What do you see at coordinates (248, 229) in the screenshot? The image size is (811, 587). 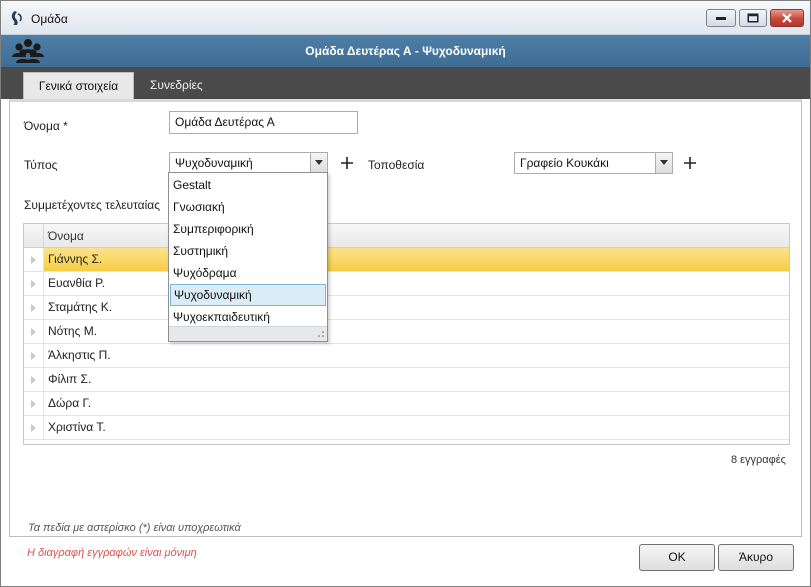 I see `dropdown-option: Συμπεριφορική` at bounding box center [248, 229].